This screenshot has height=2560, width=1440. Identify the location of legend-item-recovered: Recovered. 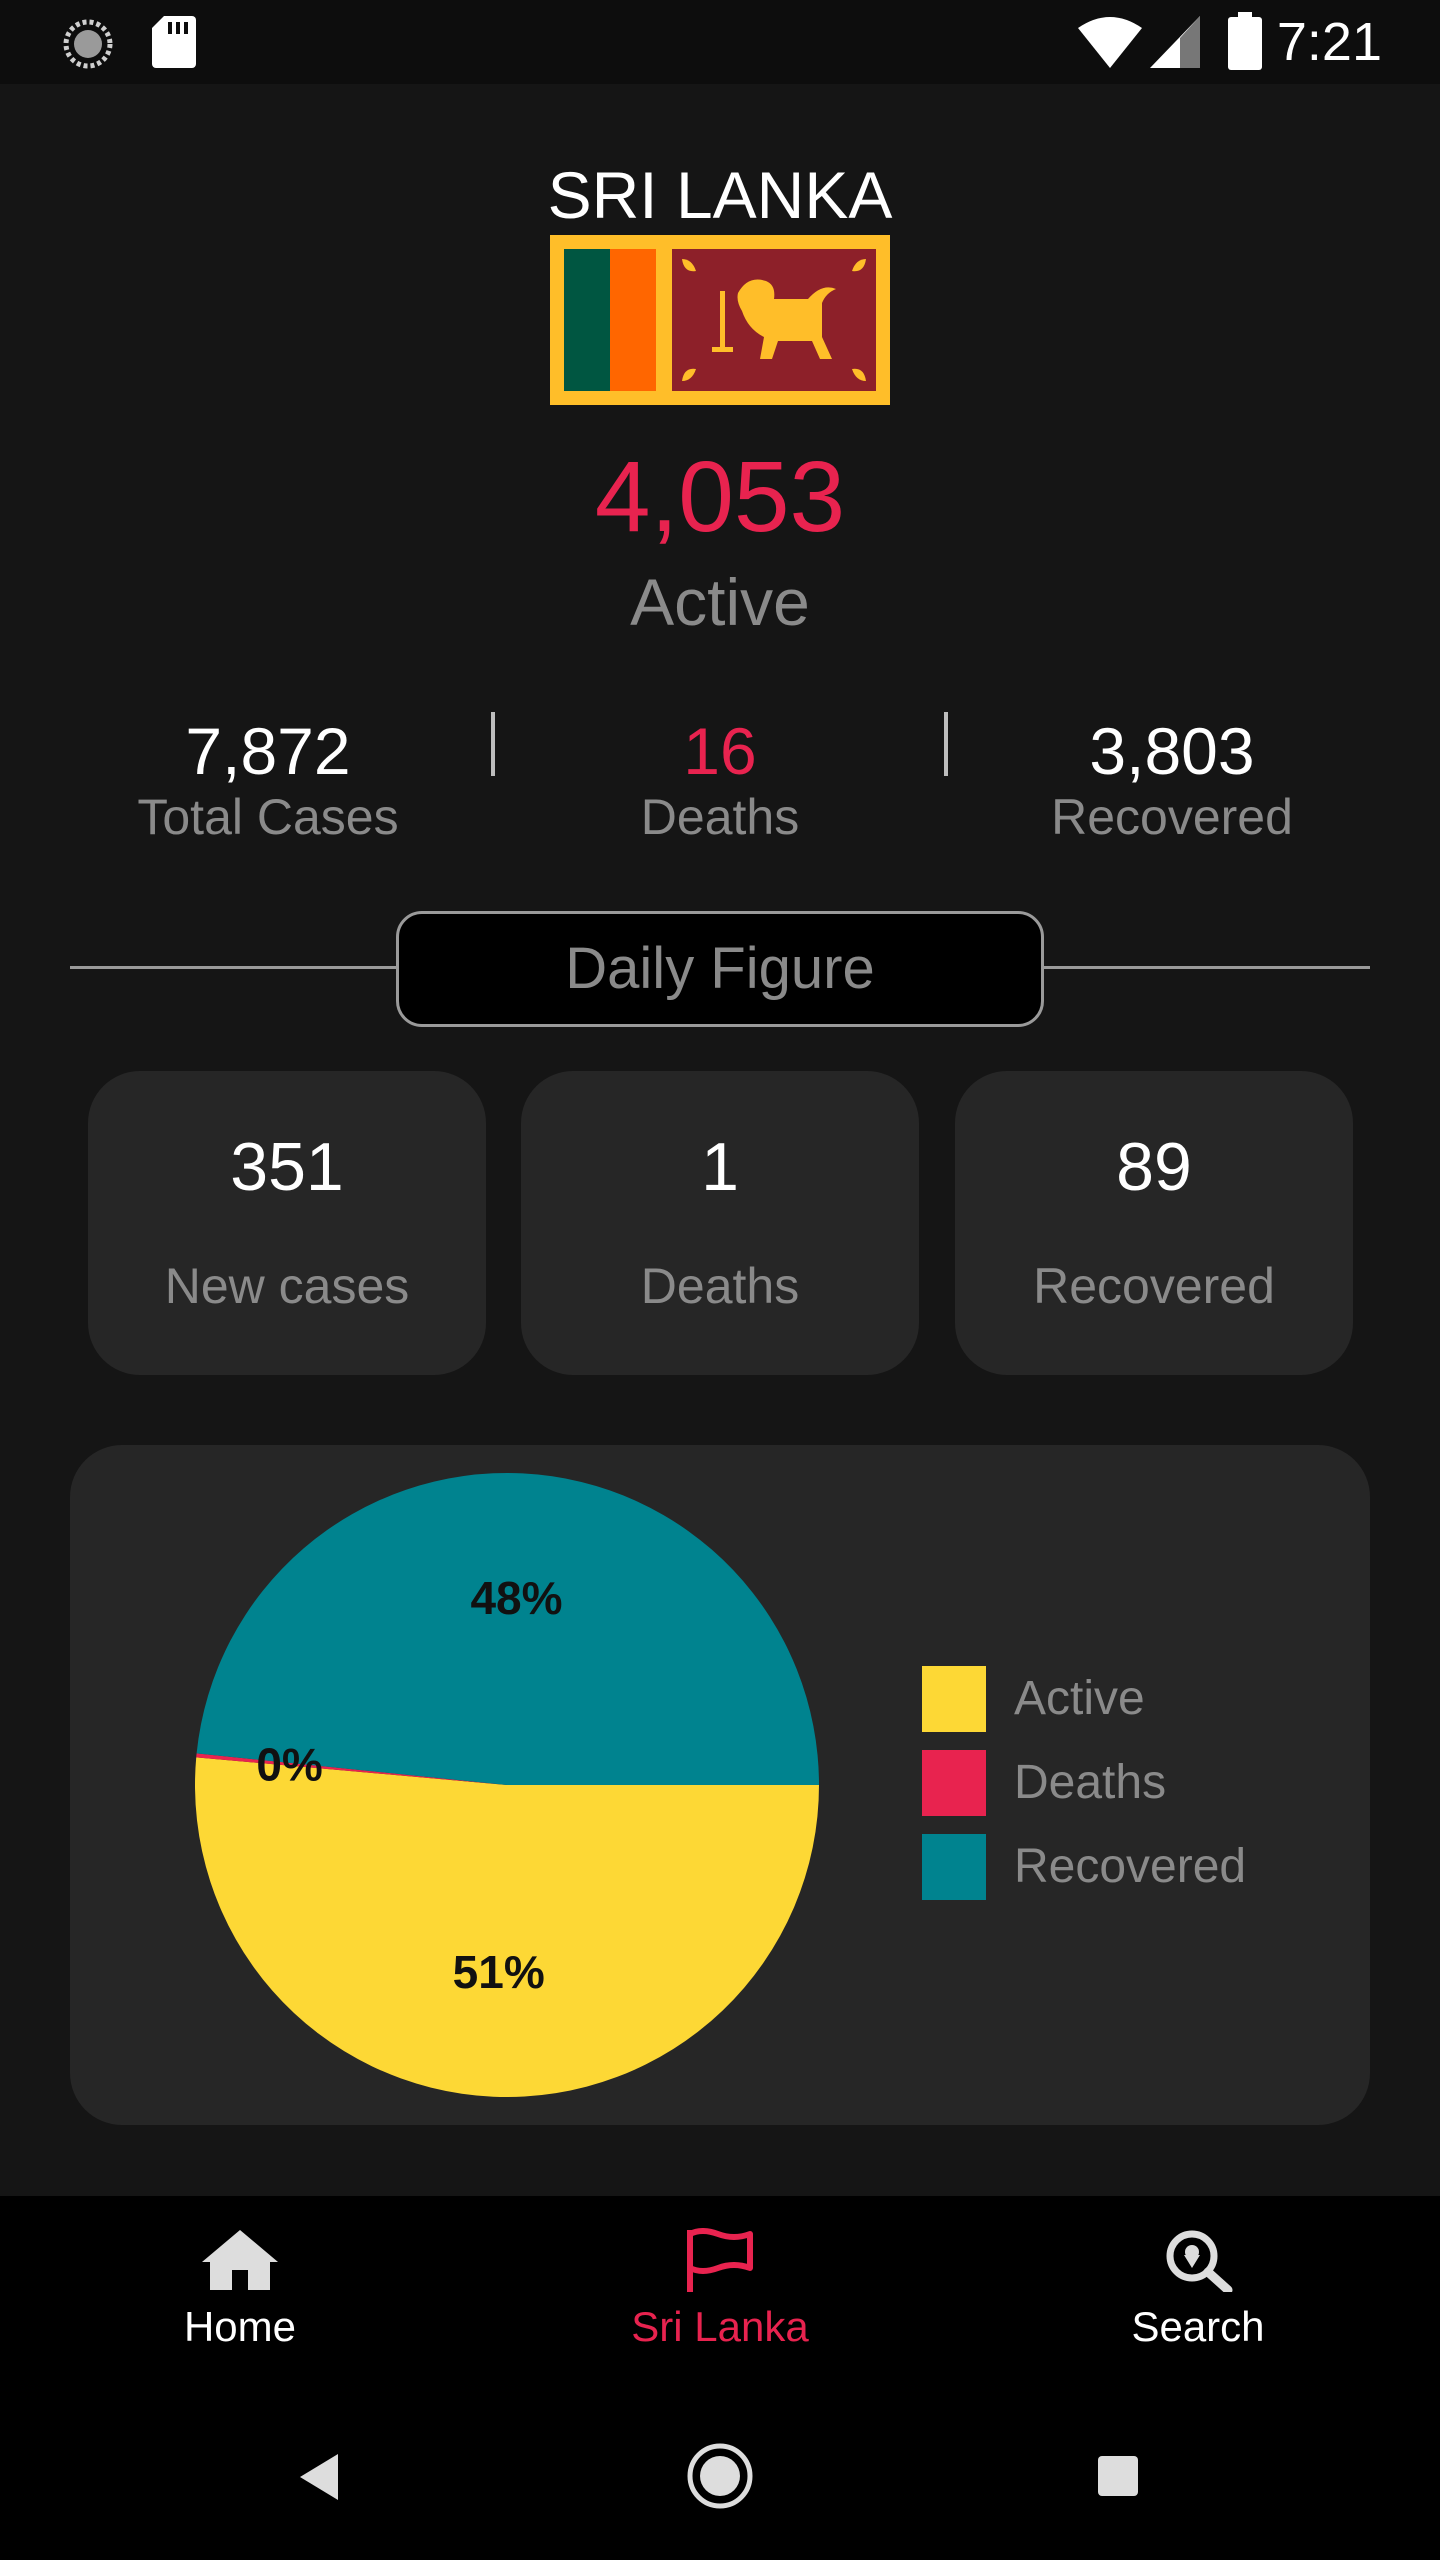
(1142, 1867).